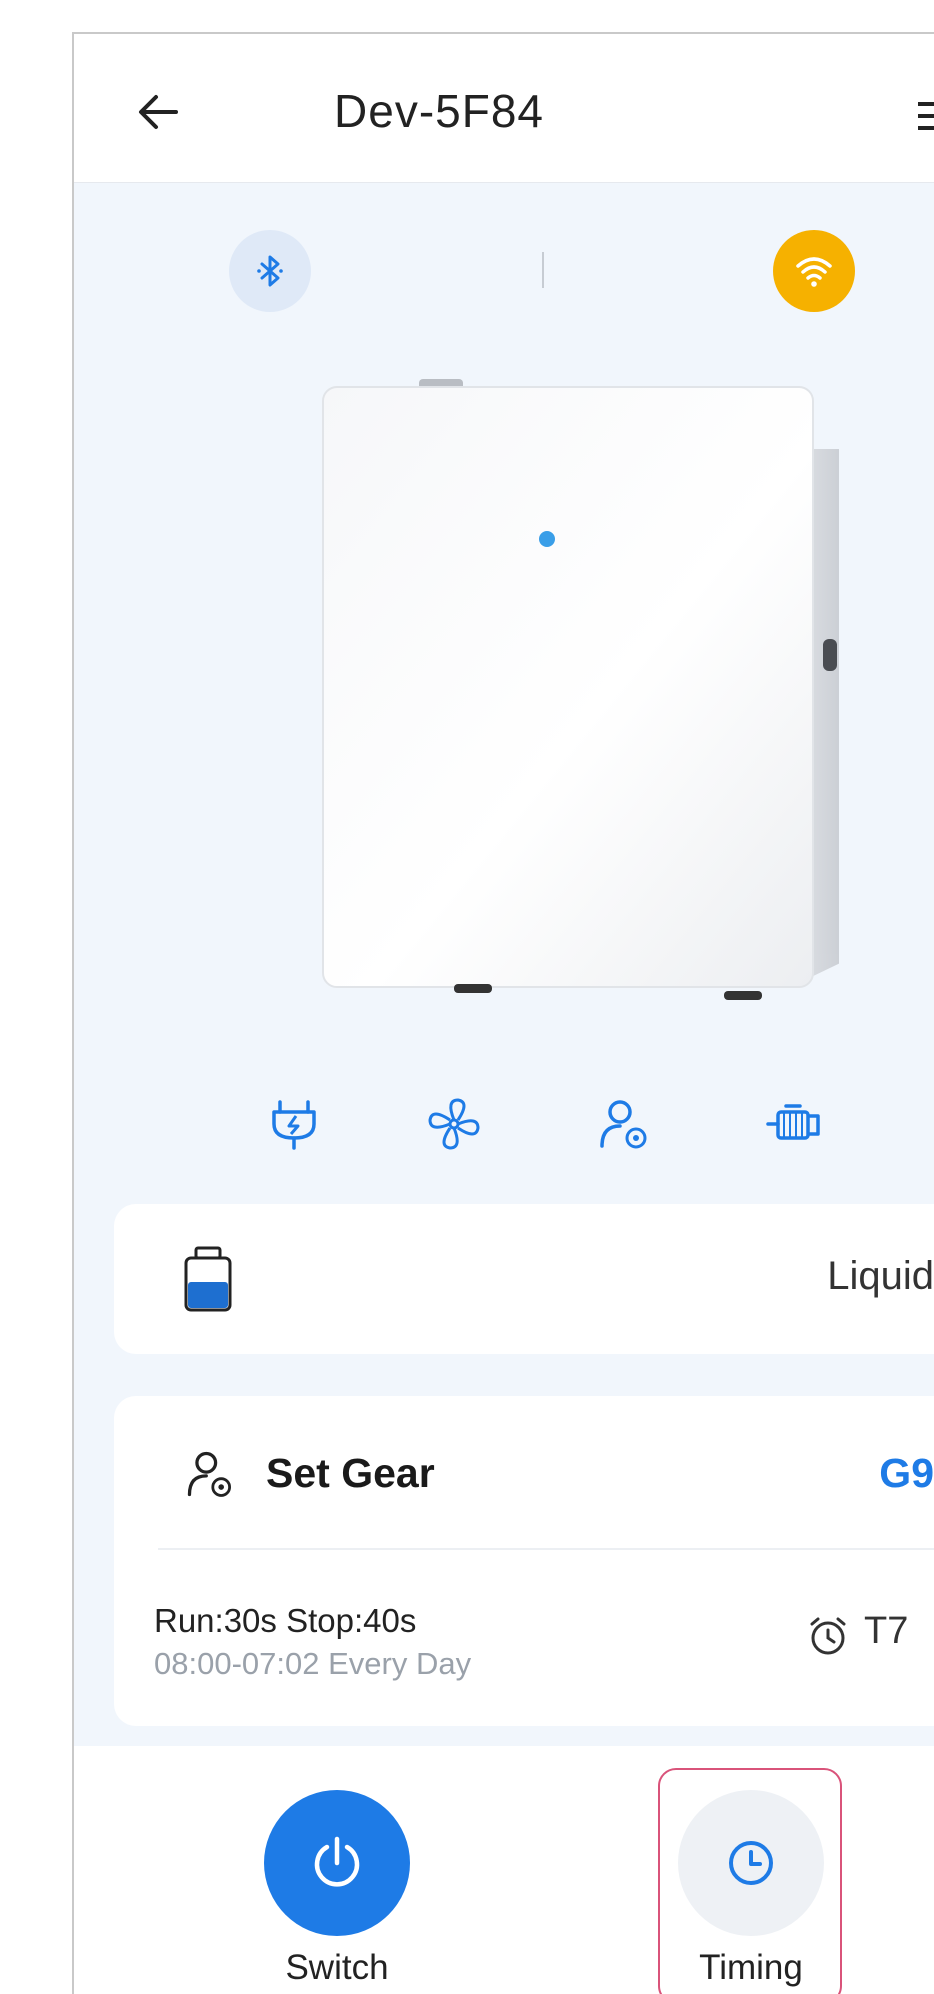  Describe the element at coordinates (543, 270) in the screenshot. I see `status-divider` at that location.